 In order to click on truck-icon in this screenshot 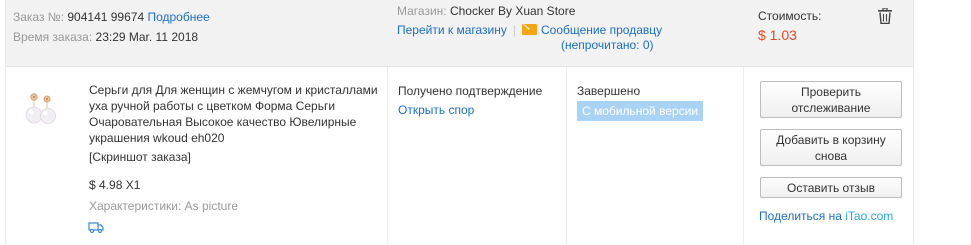, I will do `click(96, 227)`.